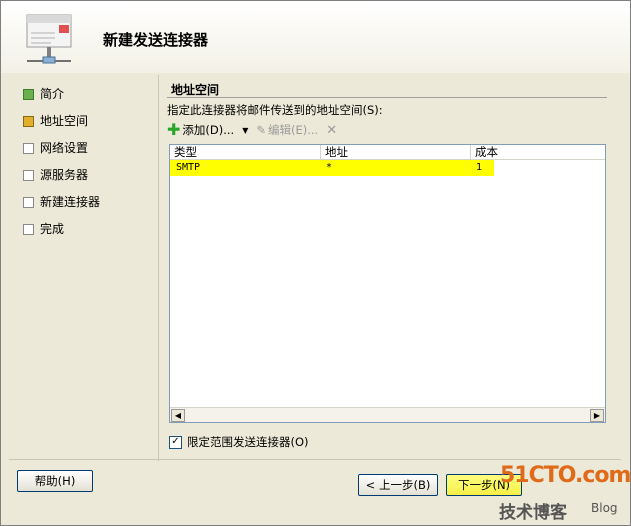 The image size is (631, 526). Describe the element at coordinates (248, 442) in the screenshot. I see `scope-checkbox-label: 限定范围发送连接器(O)` at that location.